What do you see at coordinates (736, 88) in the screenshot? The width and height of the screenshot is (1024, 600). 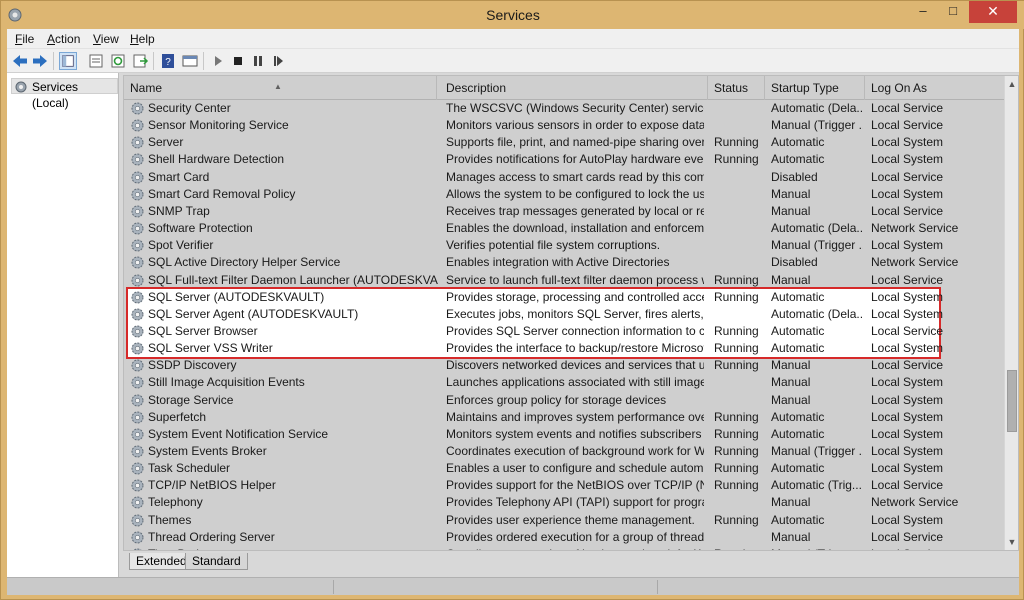 I see `column-header-status: Status` at bounding box center [736, 88].